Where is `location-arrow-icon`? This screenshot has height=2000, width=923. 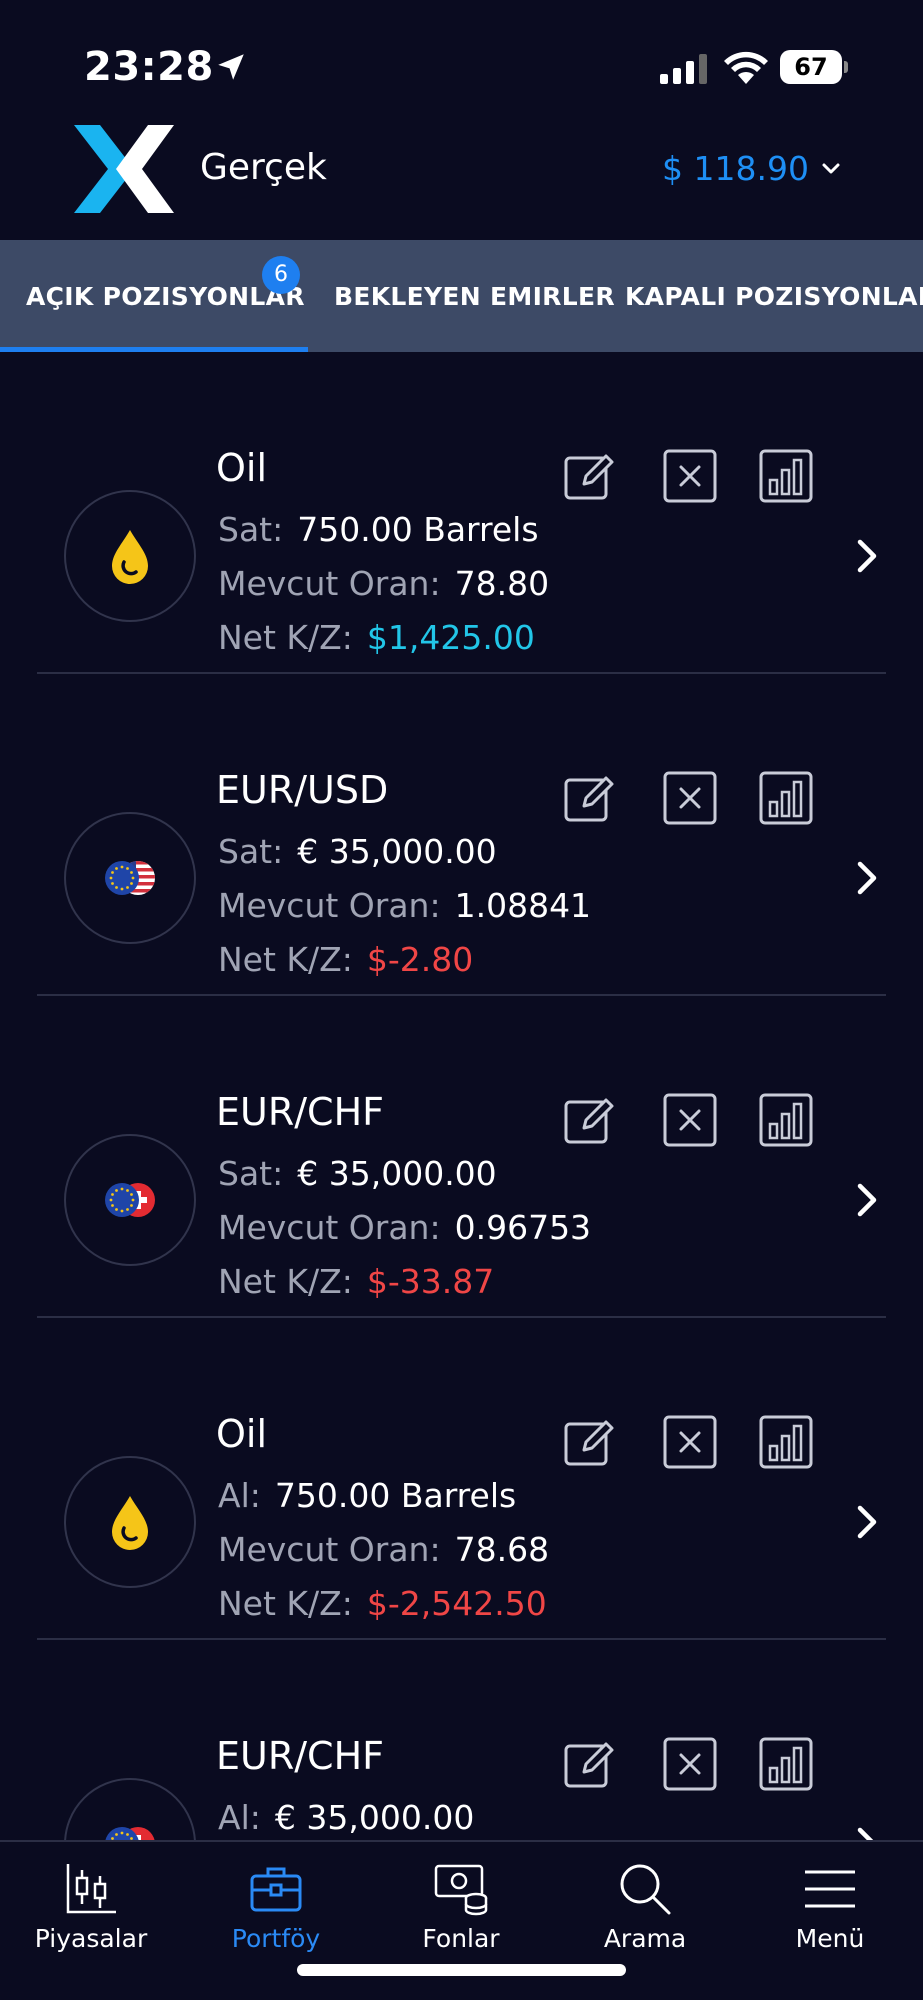 location-arrow-icon is located at coordinates (231, 67).